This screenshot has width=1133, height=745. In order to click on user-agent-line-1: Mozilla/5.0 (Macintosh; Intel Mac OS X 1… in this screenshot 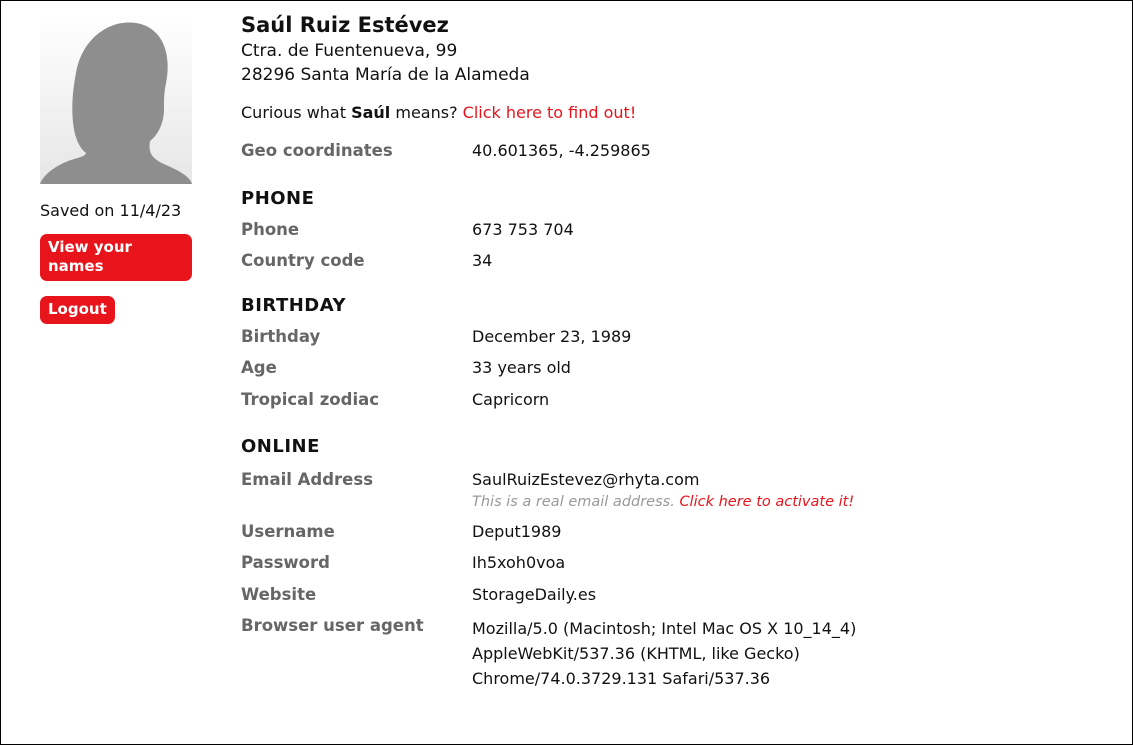, I will do `click(664, 628)`.